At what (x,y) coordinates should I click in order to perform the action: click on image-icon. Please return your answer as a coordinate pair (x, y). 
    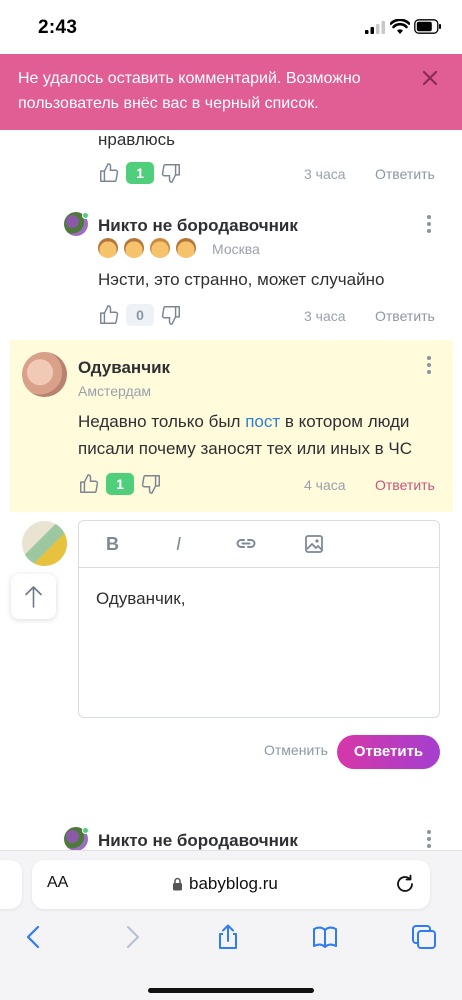
    Looking at the image, I should click on (314, 544).